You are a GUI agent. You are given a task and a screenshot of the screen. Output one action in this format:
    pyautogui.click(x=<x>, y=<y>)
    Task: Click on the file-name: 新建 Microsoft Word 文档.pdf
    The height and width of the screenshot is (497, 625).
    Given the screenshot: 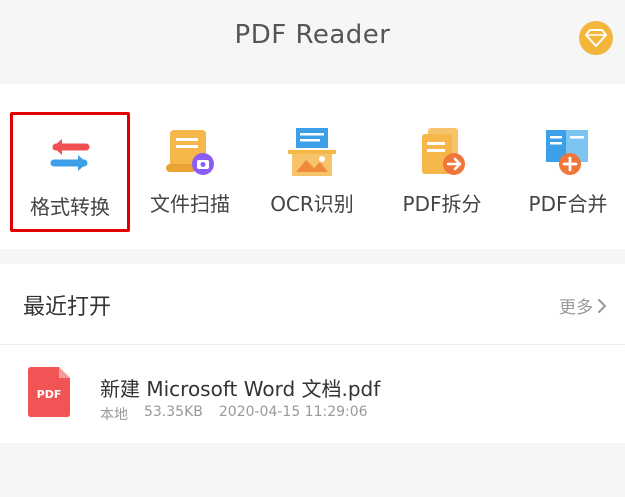 What is the action you would take?
    pyautogui.click(x=240, y=389)
    